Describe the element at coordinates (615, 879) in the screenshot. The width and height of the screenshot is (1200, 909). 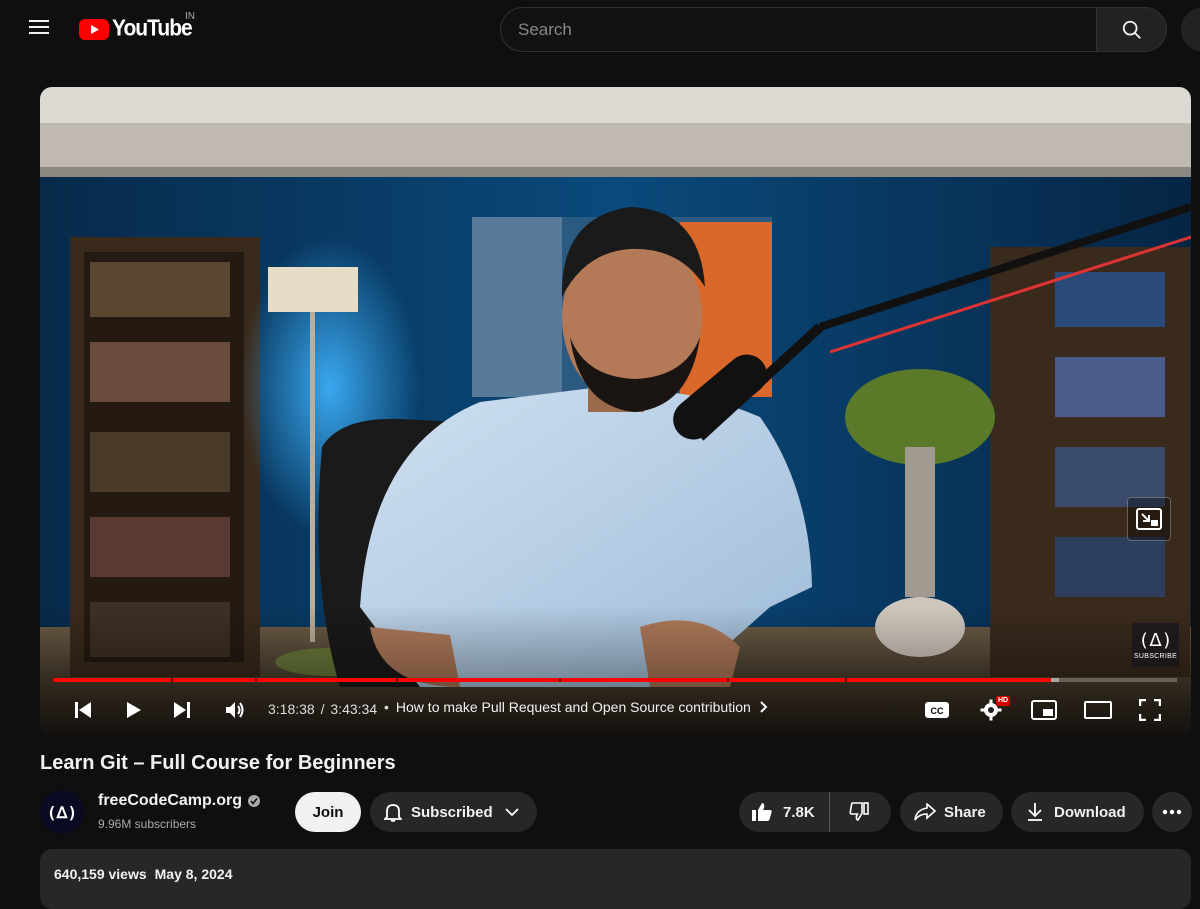
I see `description-box: 640,159 views May 8, 2024` at that location.